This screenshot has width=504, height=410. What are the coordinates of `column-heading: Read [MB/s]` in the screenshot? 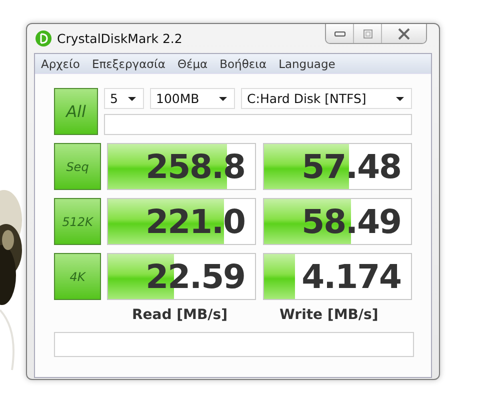 It's located at (180, 315).